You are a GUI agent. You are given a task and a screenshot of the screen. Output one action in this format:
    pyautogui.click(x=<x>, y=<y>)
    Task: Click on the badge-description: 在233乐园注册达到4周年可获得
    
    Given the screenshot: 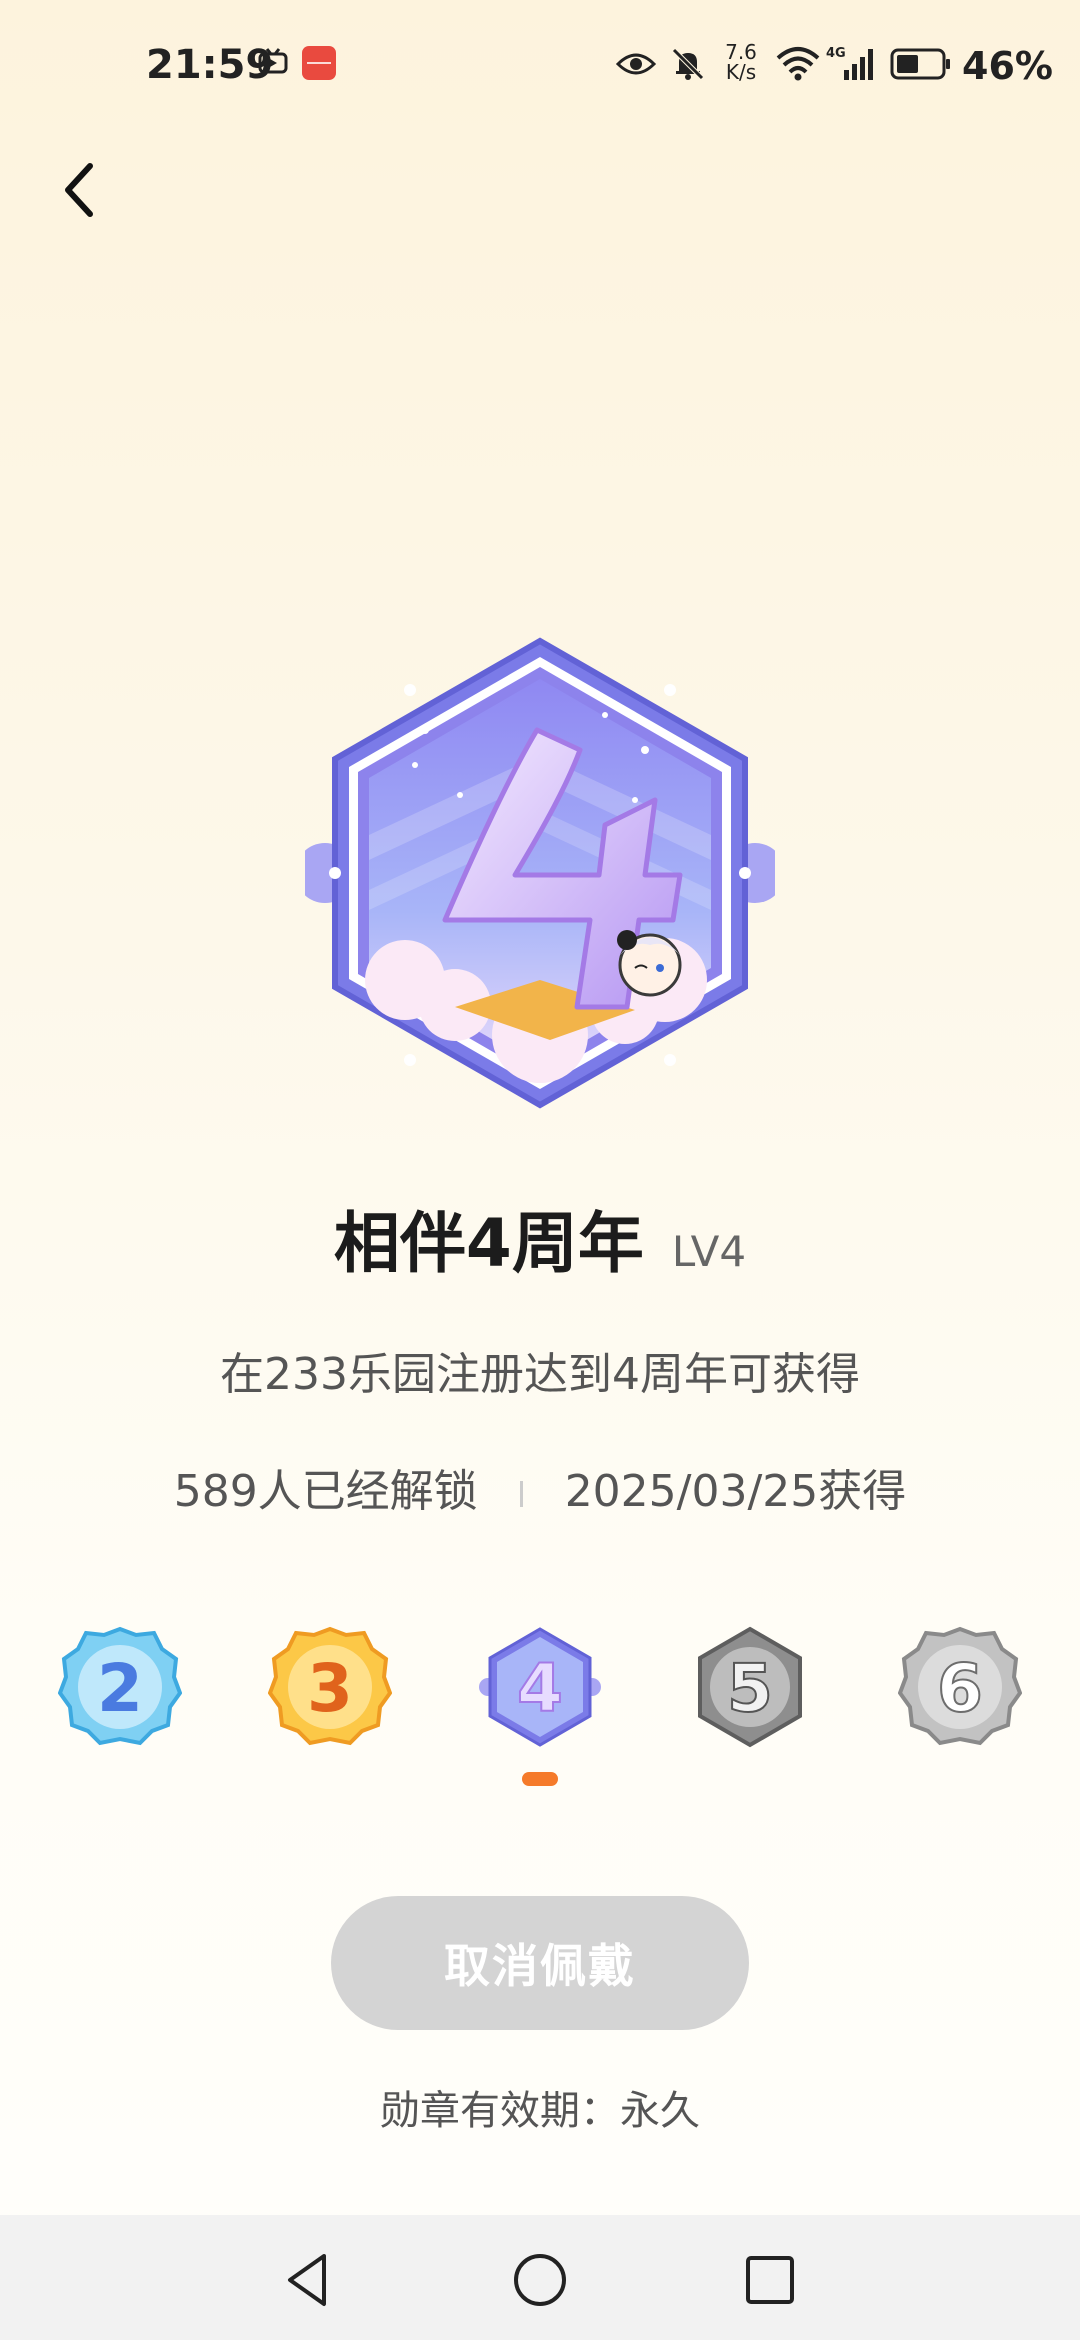 What is the action you would take?
    pyautogui.click(x=540, y=1374)
    